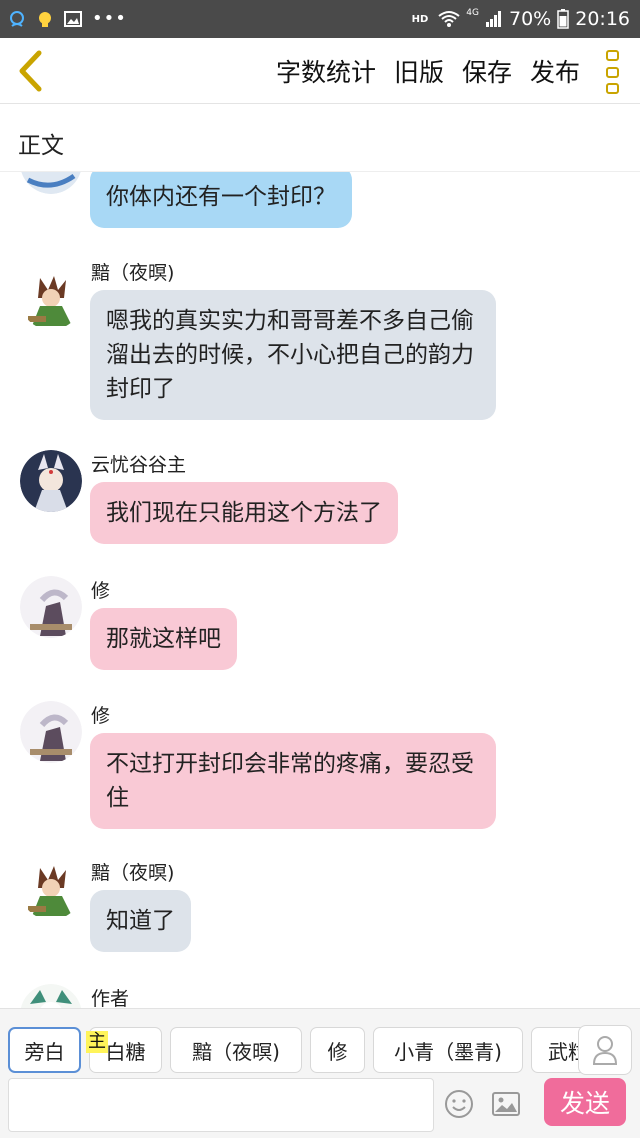 This screenshot has width=640, height=1138. I want to click on signal-icon, so click(493, 19).